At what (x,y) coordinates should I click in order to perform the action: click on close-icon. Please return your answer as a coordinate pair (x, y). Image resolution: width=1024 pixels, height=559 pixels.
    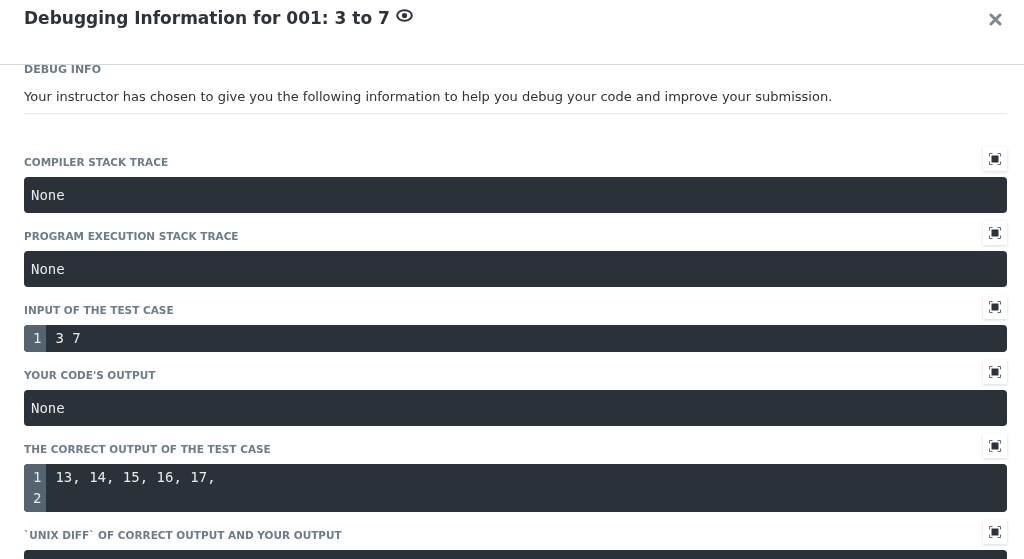
    Looking at the image, I should click on (995, 19).